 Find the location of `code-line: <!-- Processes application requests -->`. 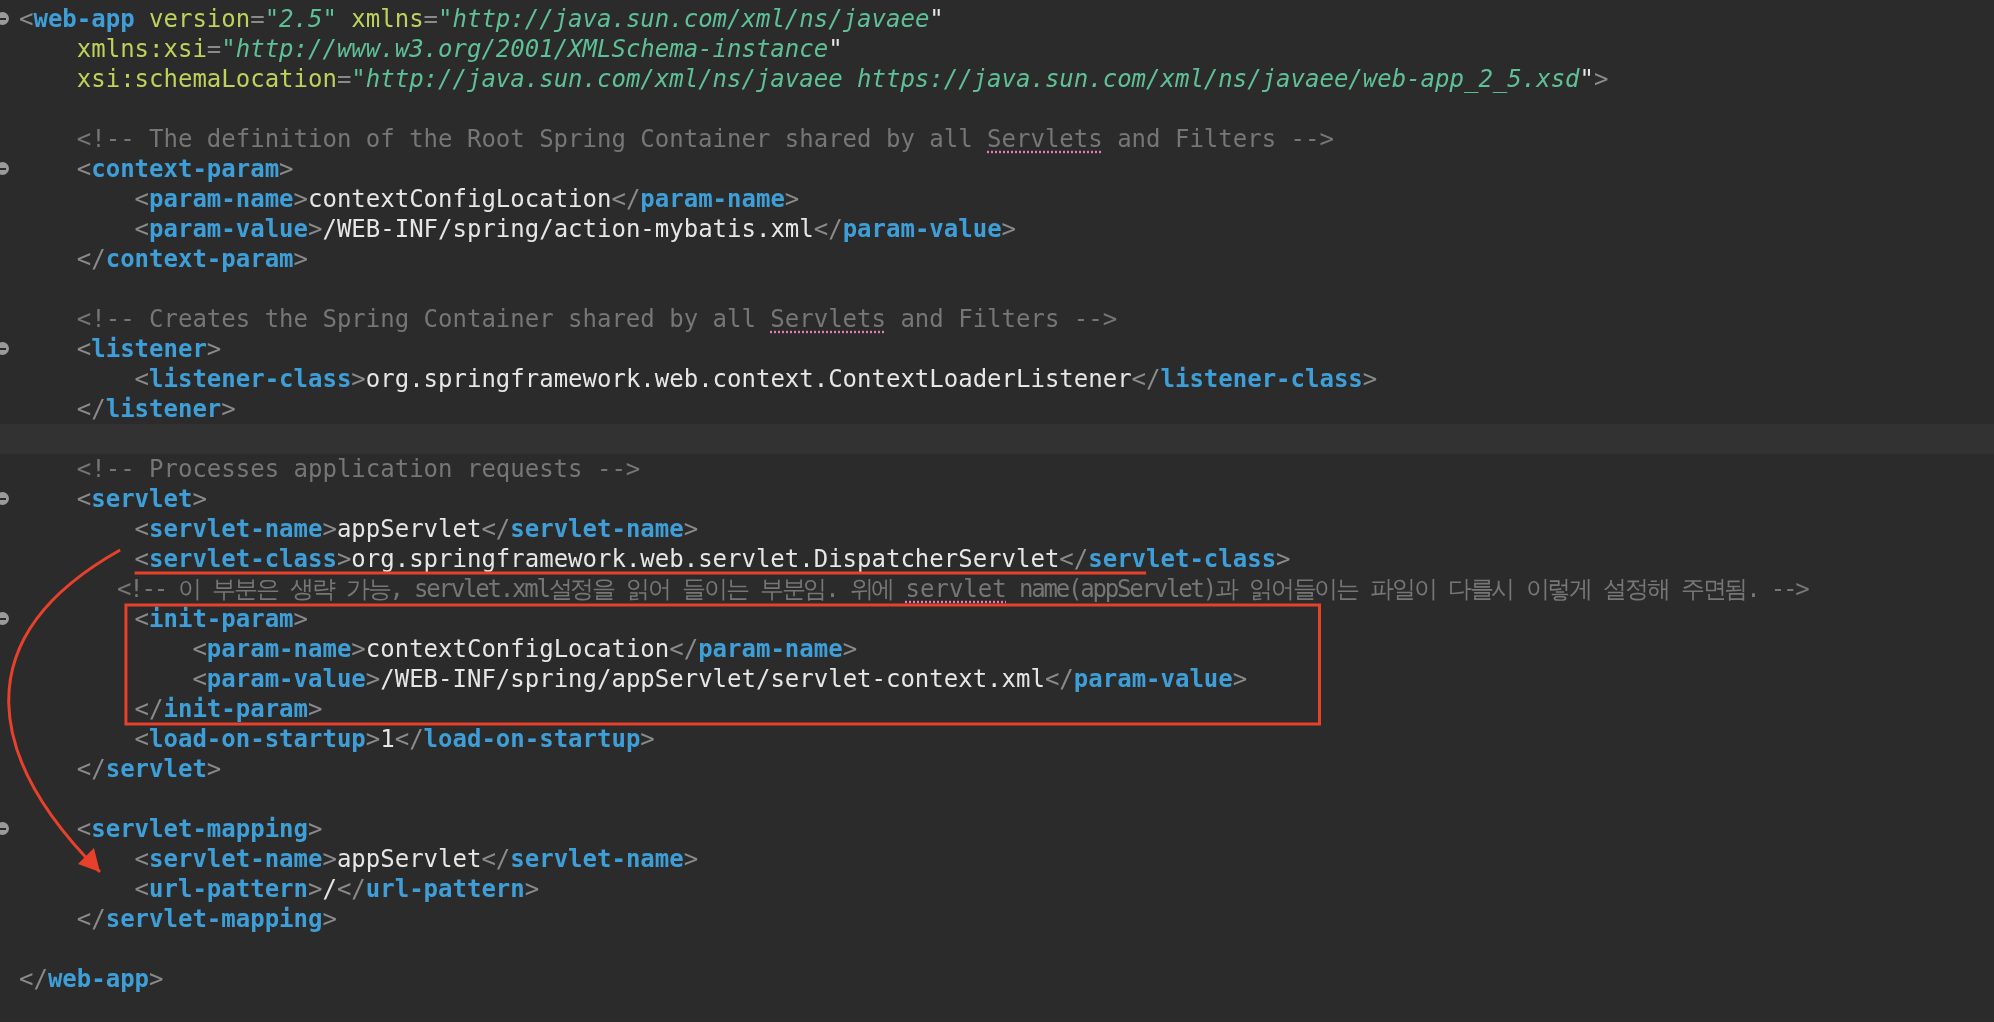

code-line: <!-- Processes application requests --> is located at coordinates (358, 469).